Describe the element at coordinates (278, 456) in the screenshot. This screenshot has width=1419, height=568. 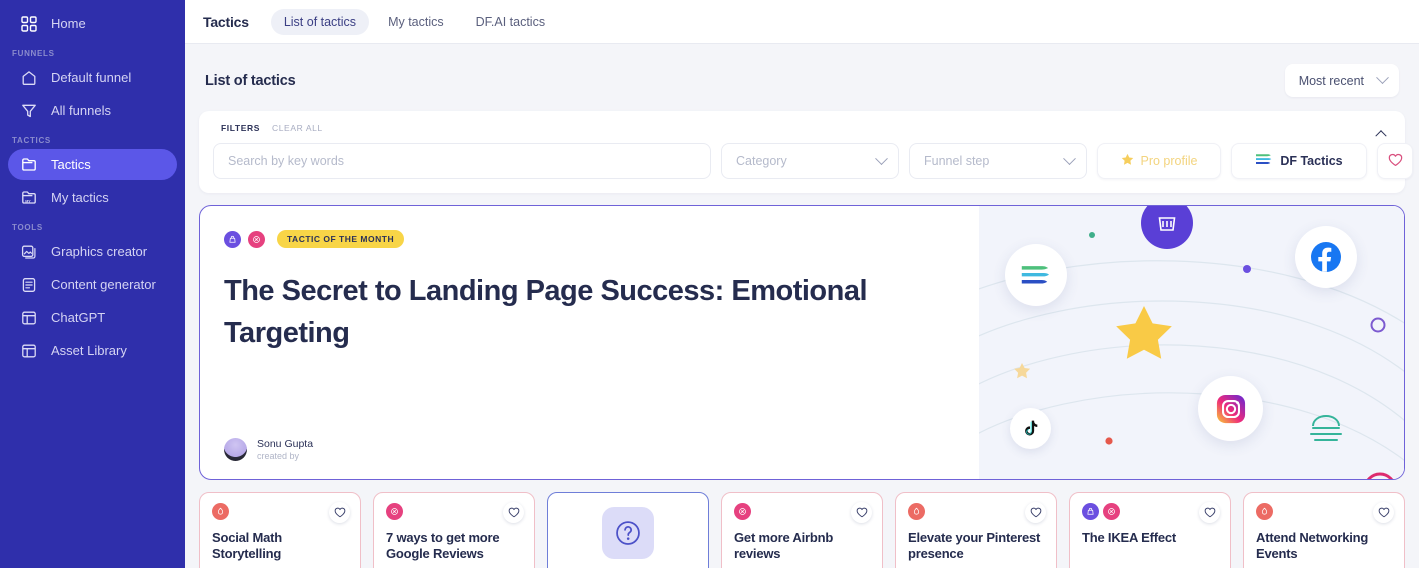
I see `author-caption: created by` at that location.